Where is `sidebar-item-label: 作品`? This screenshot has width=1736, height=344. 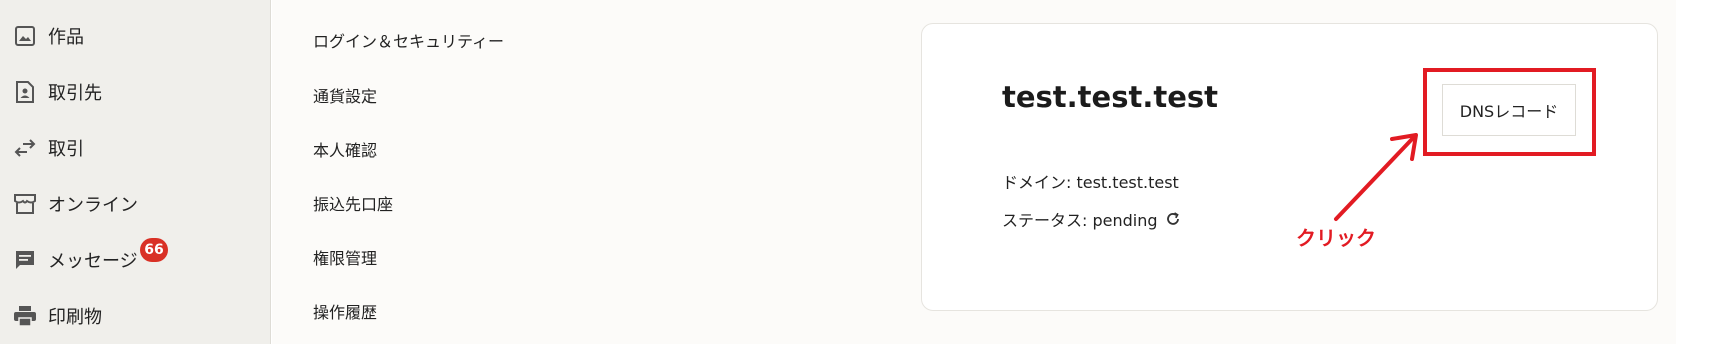
sidebar-item-label: 作品 is located at coordinates (66, 37).